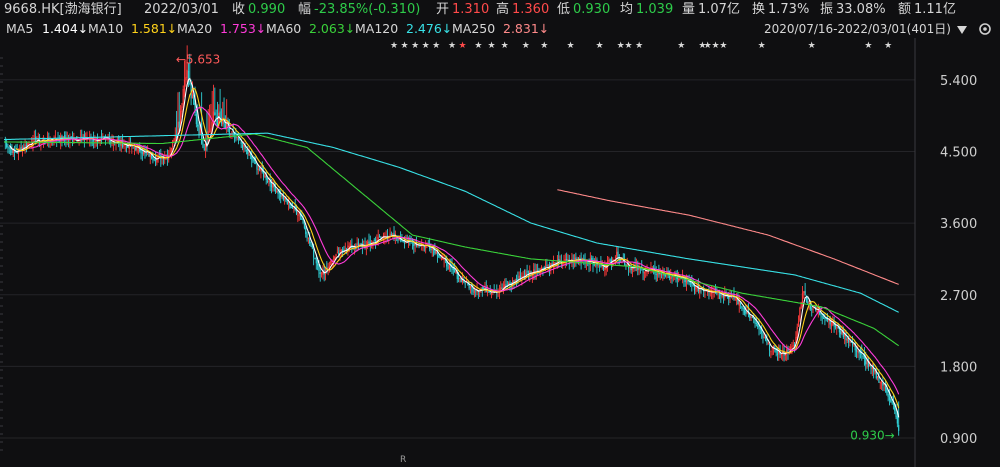 This screenshot has width=1000, height=467. I want to click on open-label: 开, so click(443, 9).